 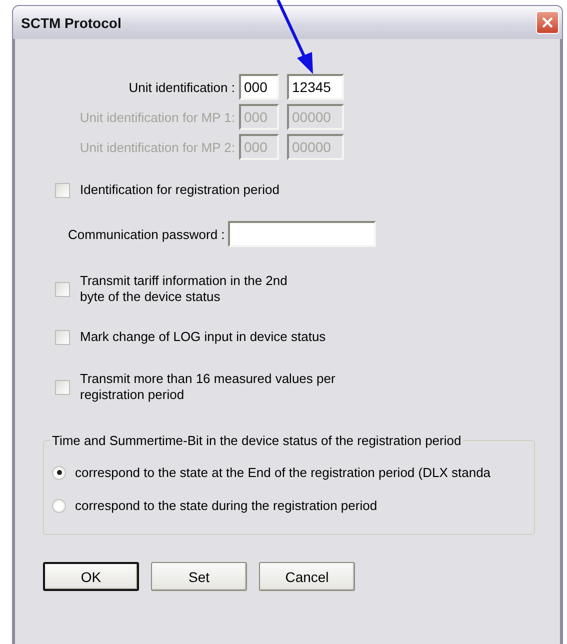 I want to click on close-button, so click(x=547, y=22).